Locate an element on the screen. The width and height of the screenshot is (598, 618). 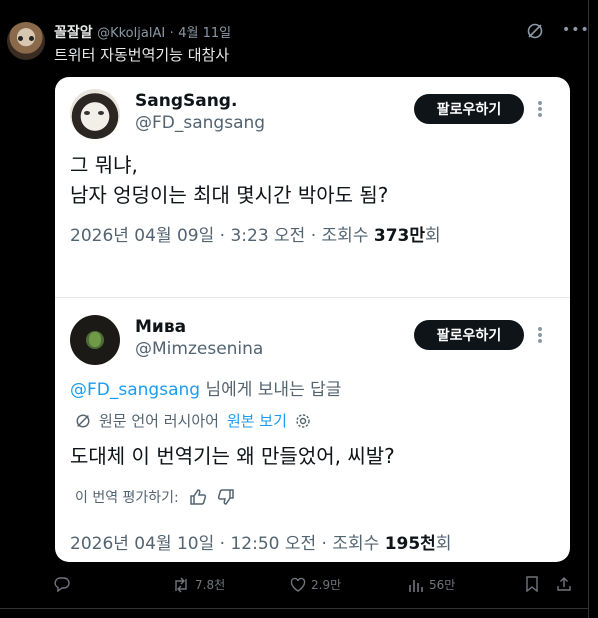
like-button: 2.9만 is located at coordinates (315, 584).